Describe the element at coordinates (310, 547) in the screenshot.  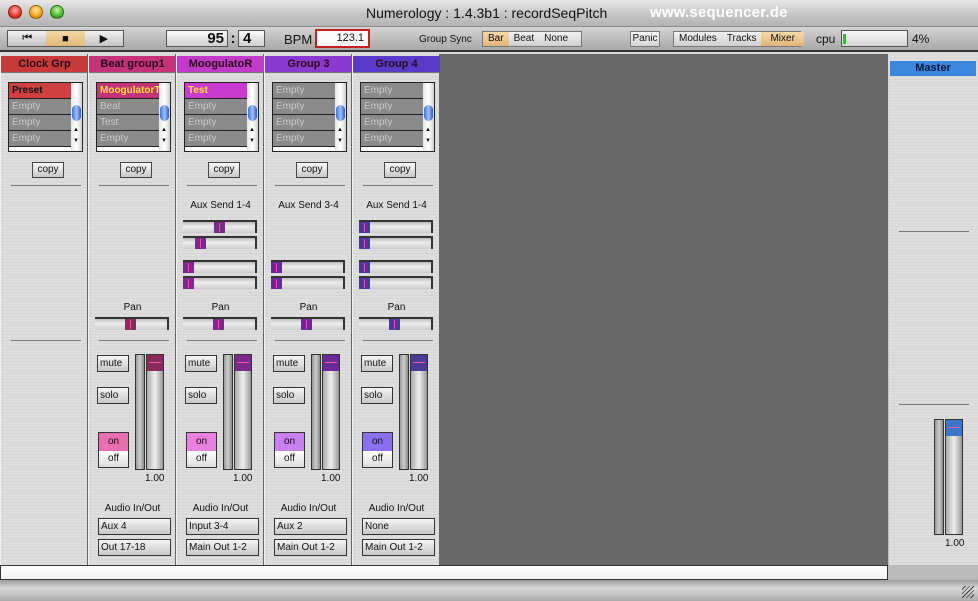
I see `audio-output-select: Main Out 1-2` at that location.